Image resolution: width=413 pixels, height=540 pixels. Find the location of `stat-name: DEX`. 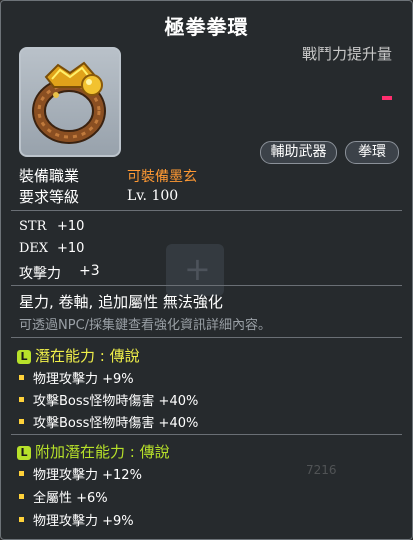

stat-name: DEX is located at coordinates (34, 248).